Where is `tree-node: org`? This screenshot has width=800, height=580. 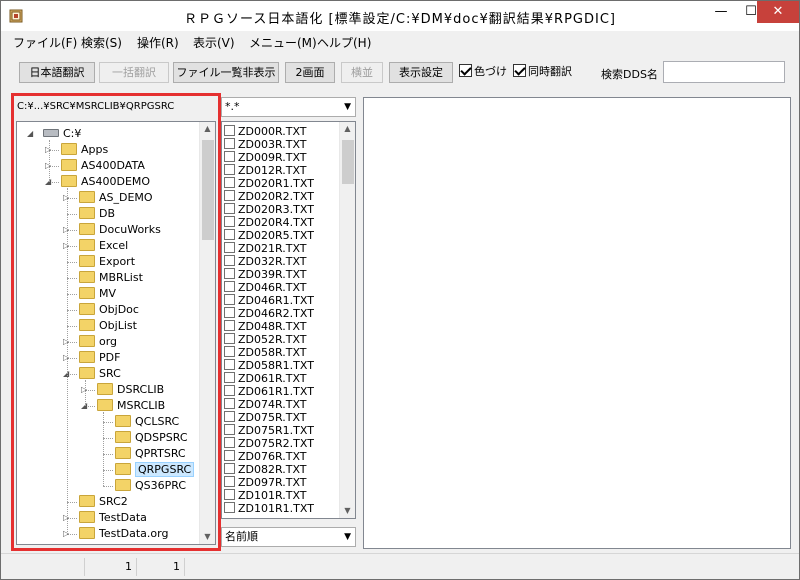
tree-node: org is located at coordinates (98, 342).